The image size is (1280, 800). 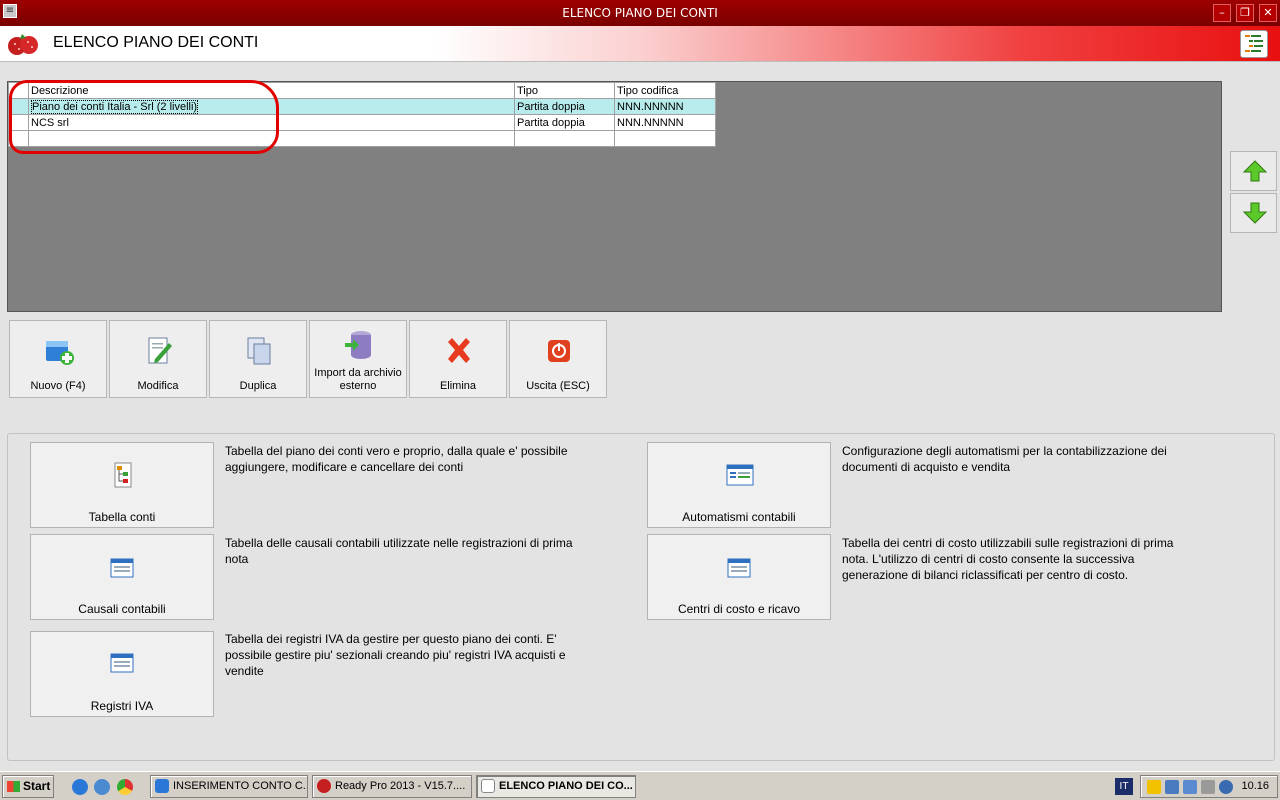 What do you see at coordinates (271, 138) in the screenshot?
I see `cell-descrizione` at bounding box center [271, 138].